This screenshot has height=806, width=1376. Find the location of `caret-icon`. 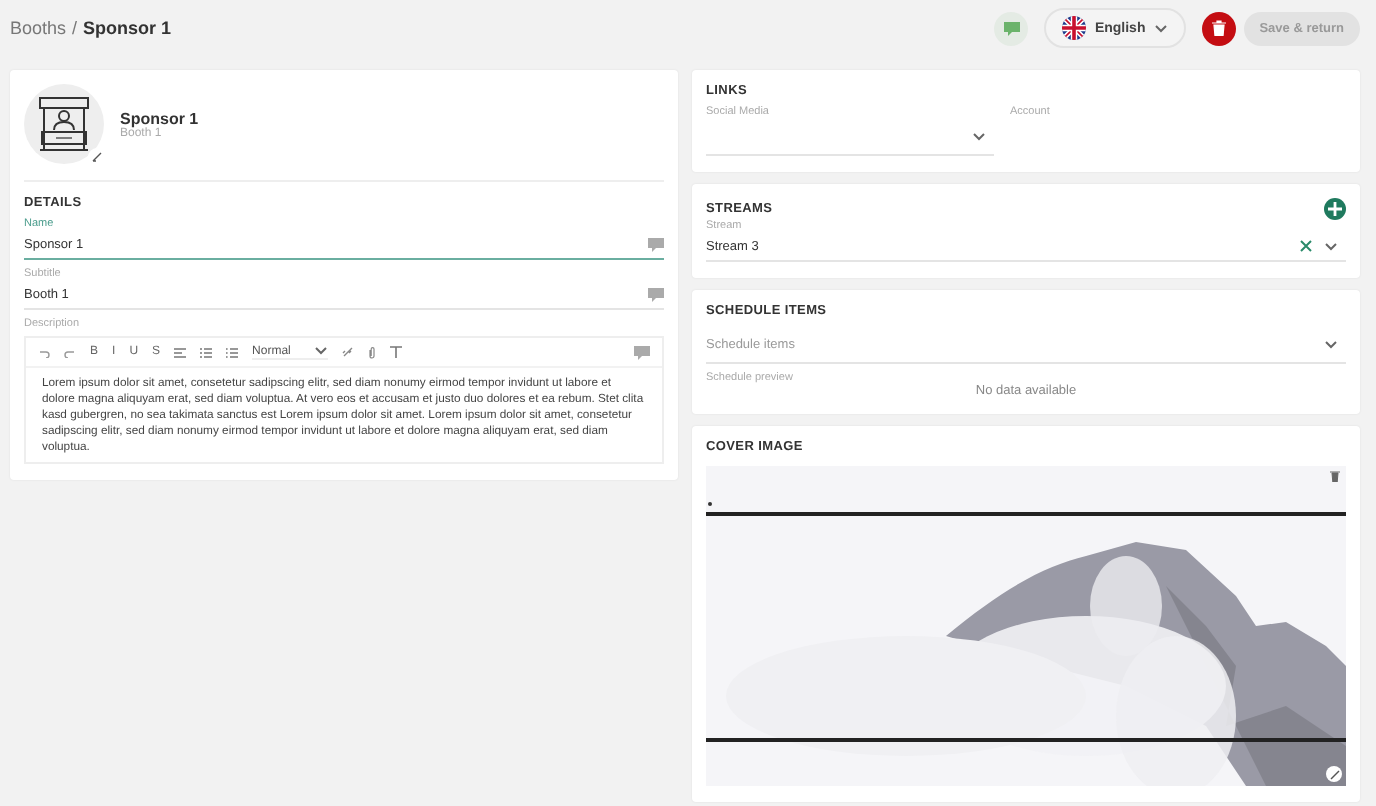

caret-icon is located at coordinates (1160, 28).